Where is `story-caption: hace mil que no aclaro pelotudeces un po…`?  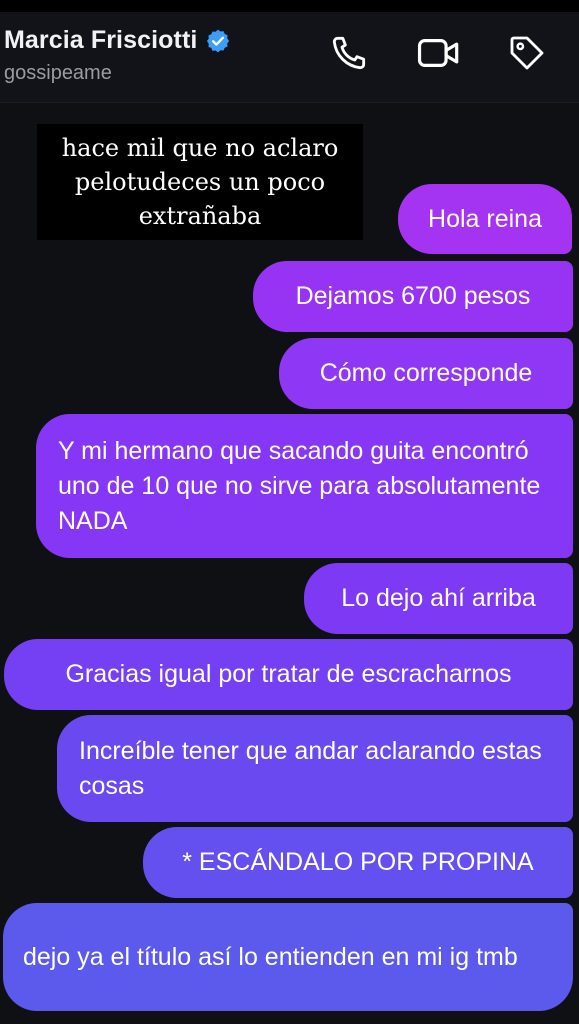
story-caption: hace mil que no aclaro pelotudeces un po… is located at coordinates (200, 182).